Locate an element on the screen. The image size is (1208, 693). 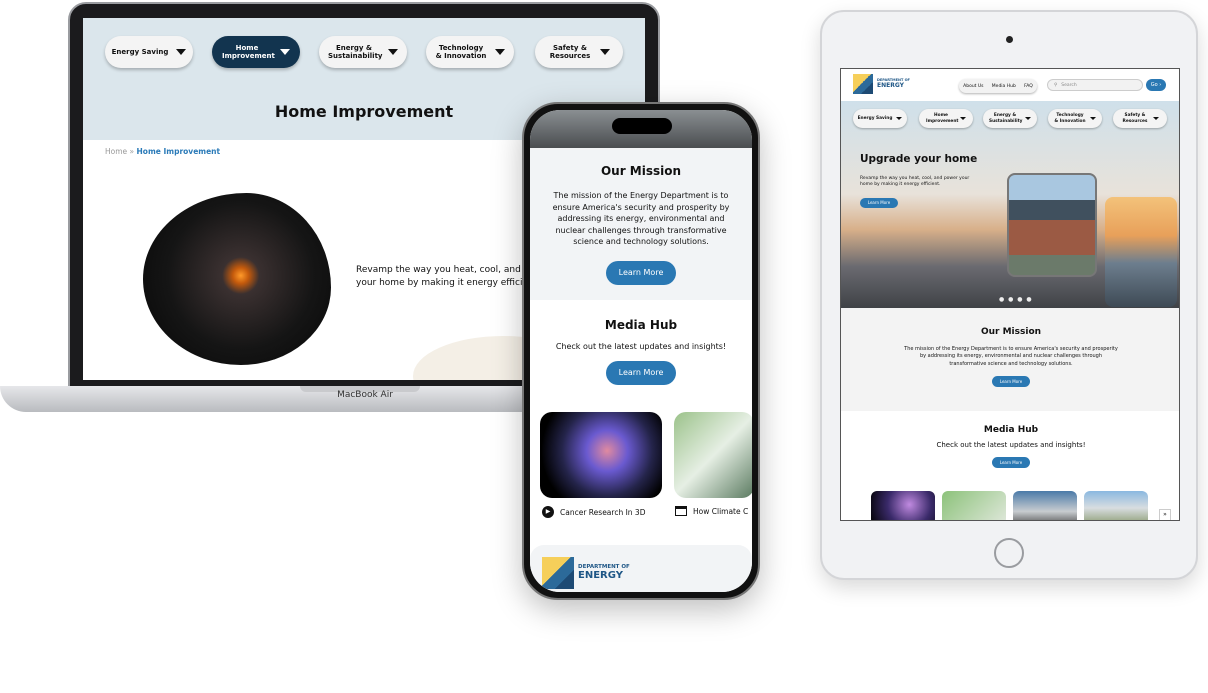
utility-links: About Us Media Hub FAQ is located at coordinates (998, 86).